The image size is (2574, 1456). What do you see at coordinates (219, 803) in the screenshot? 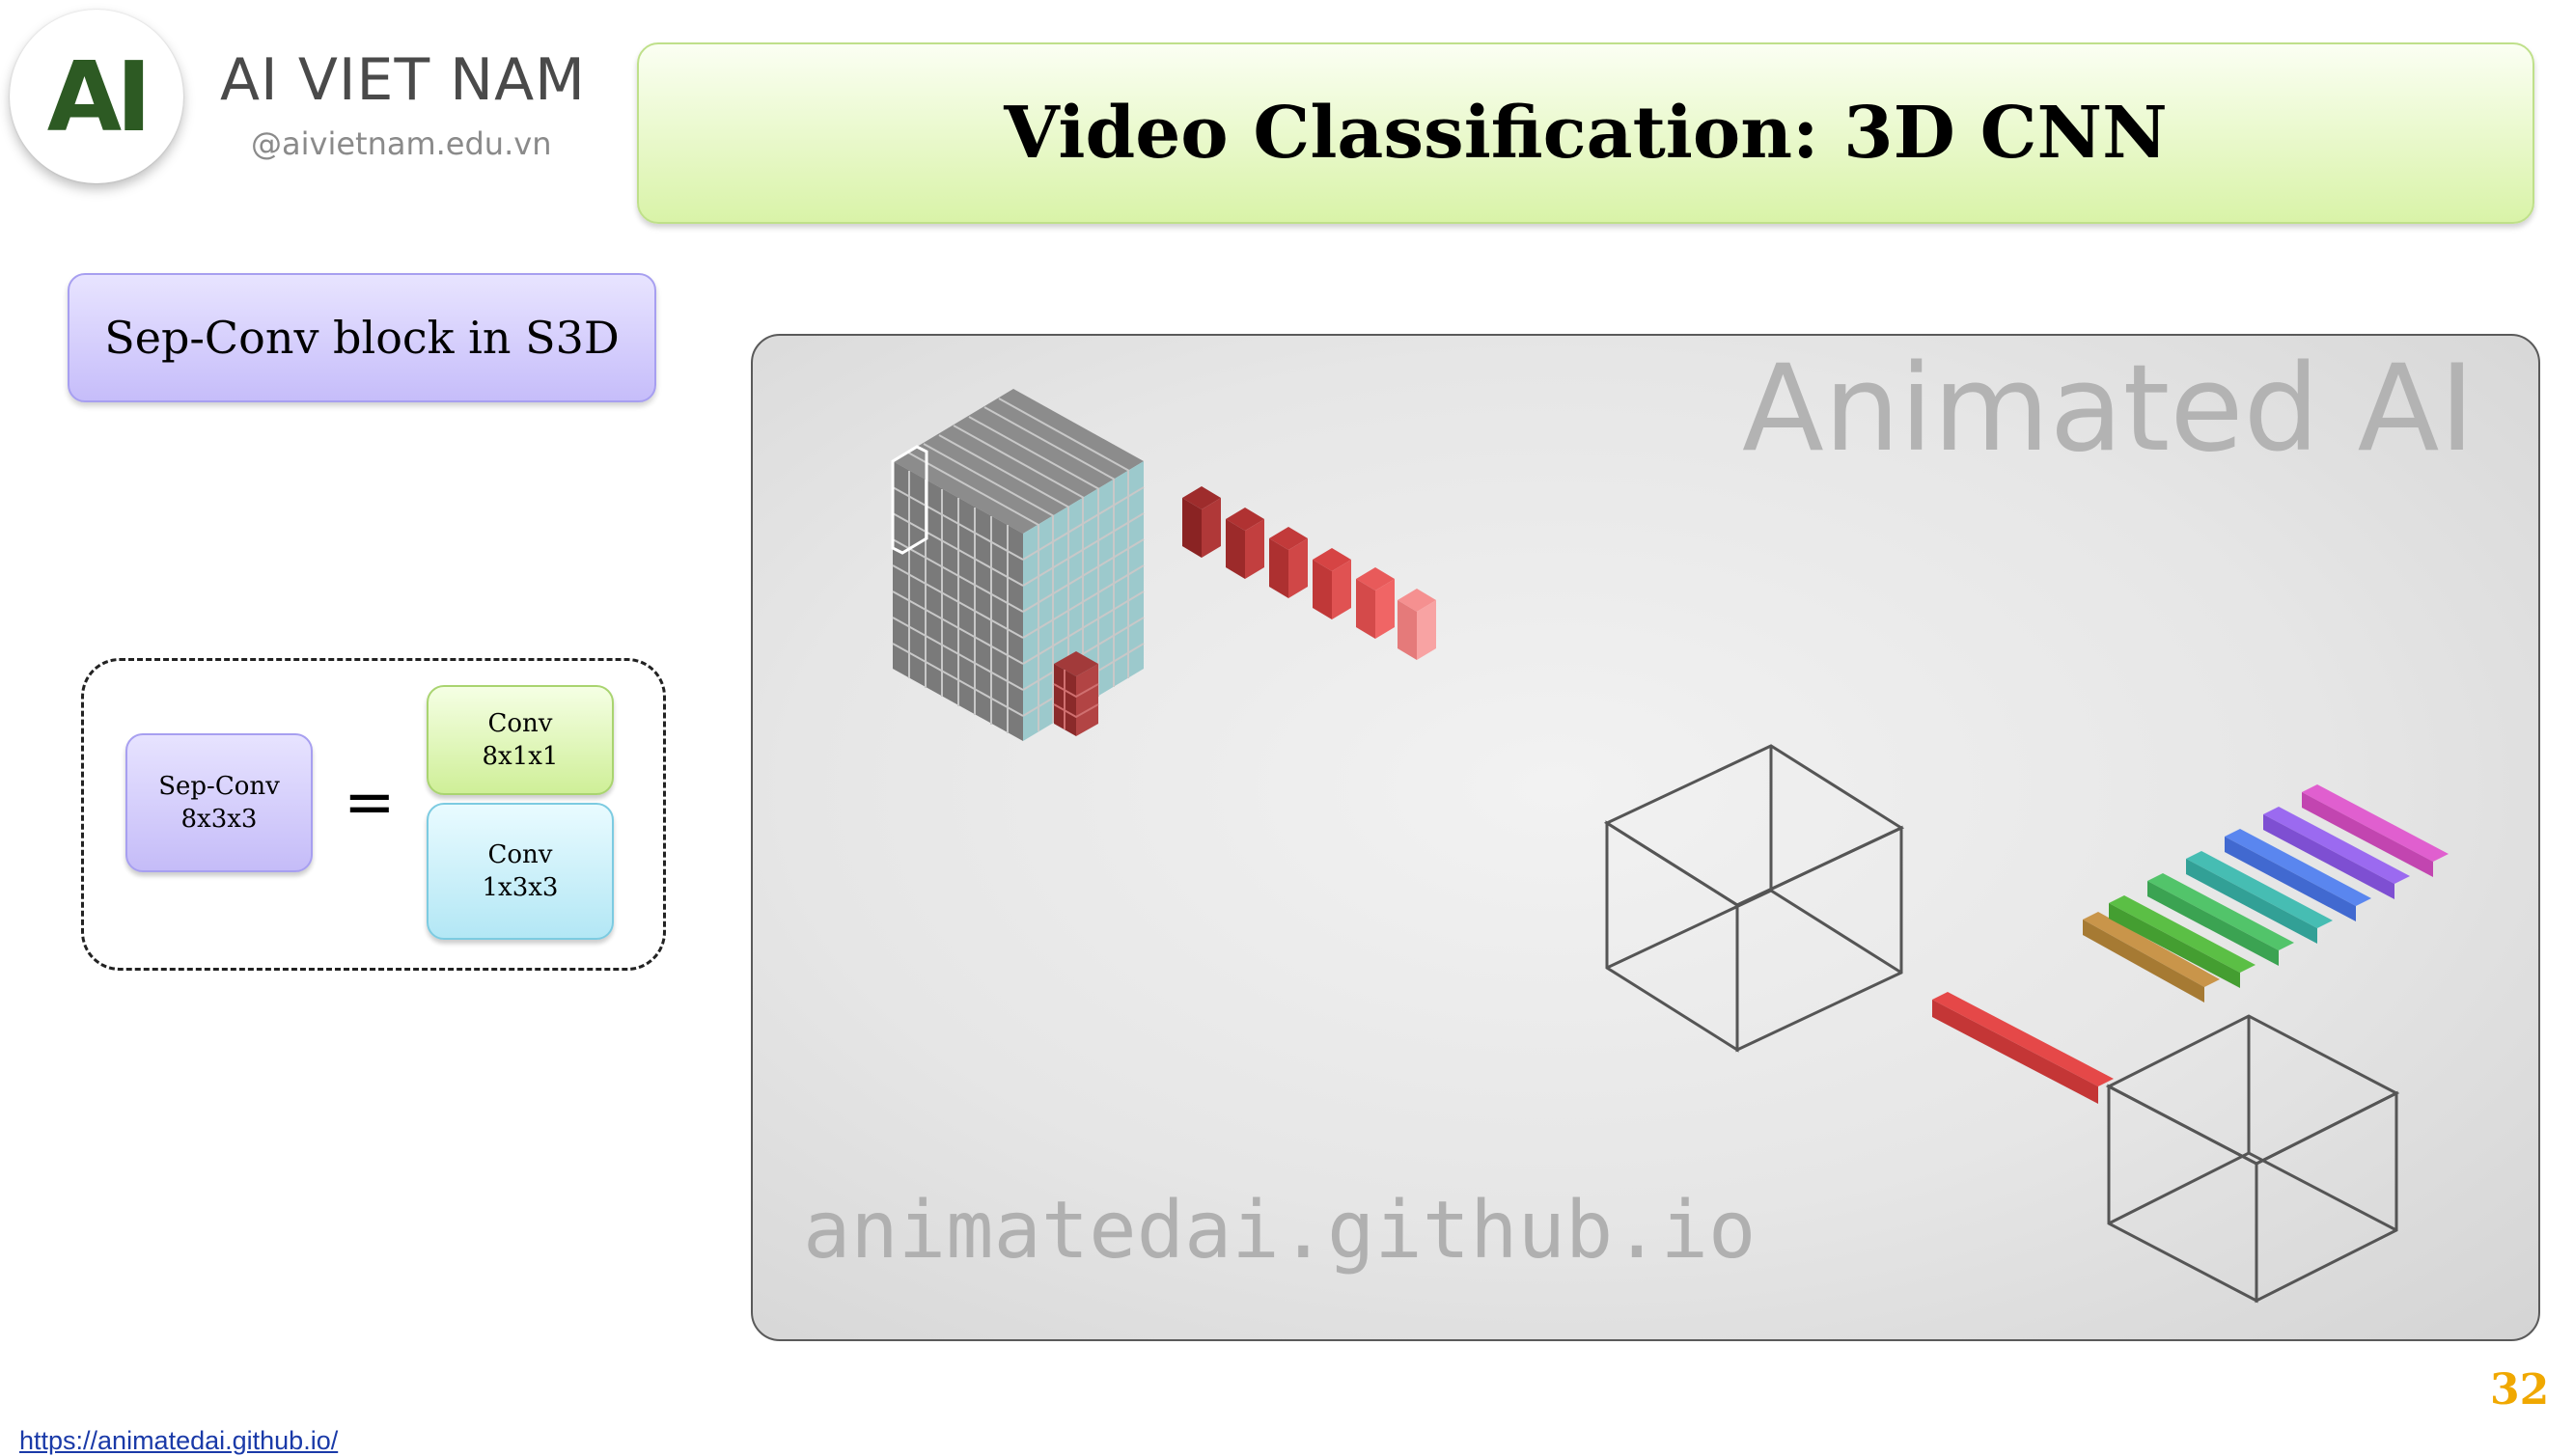
I see `sep-conv-box: Sep-Conv 8x3x3` at bounding box center [219, 803].